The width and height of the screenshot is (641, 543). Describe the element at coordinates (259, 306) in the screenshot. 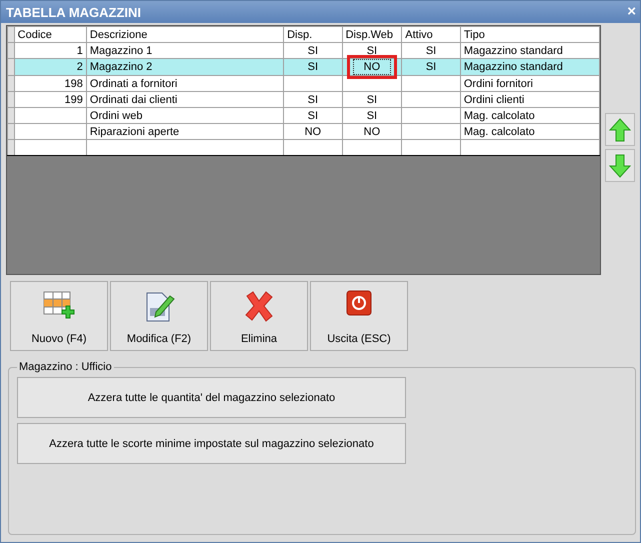

I see `delete-icon` at that location.